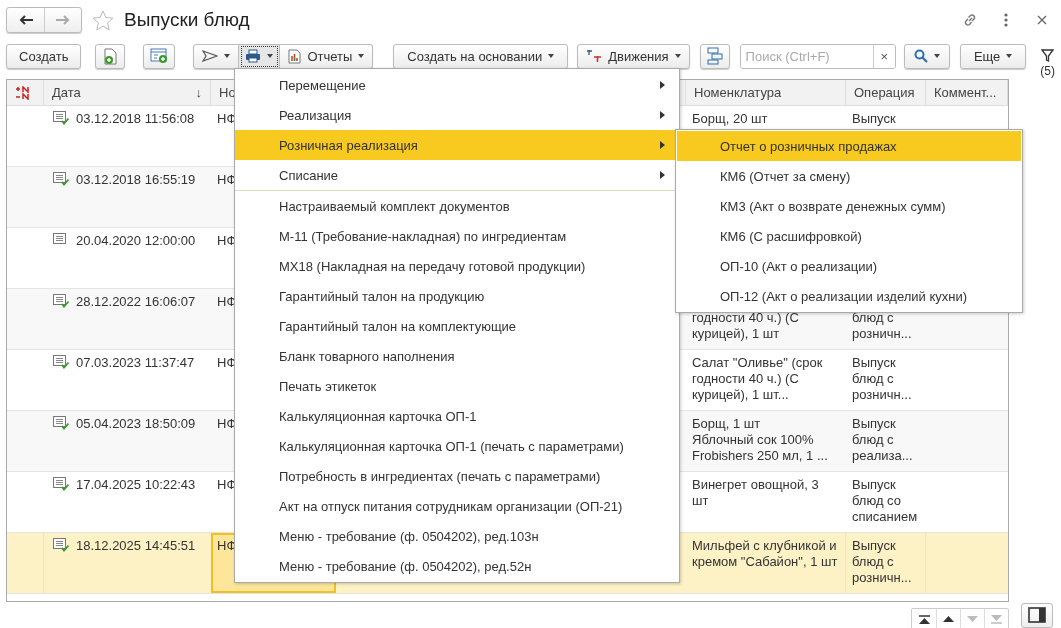 This screenshot has height=628, width=1061. What do you see at coordinates (136, 302) in the screenshot?
I see `date-cell: 28.12.2022 16:06:07` at bounding box center [136, 302].